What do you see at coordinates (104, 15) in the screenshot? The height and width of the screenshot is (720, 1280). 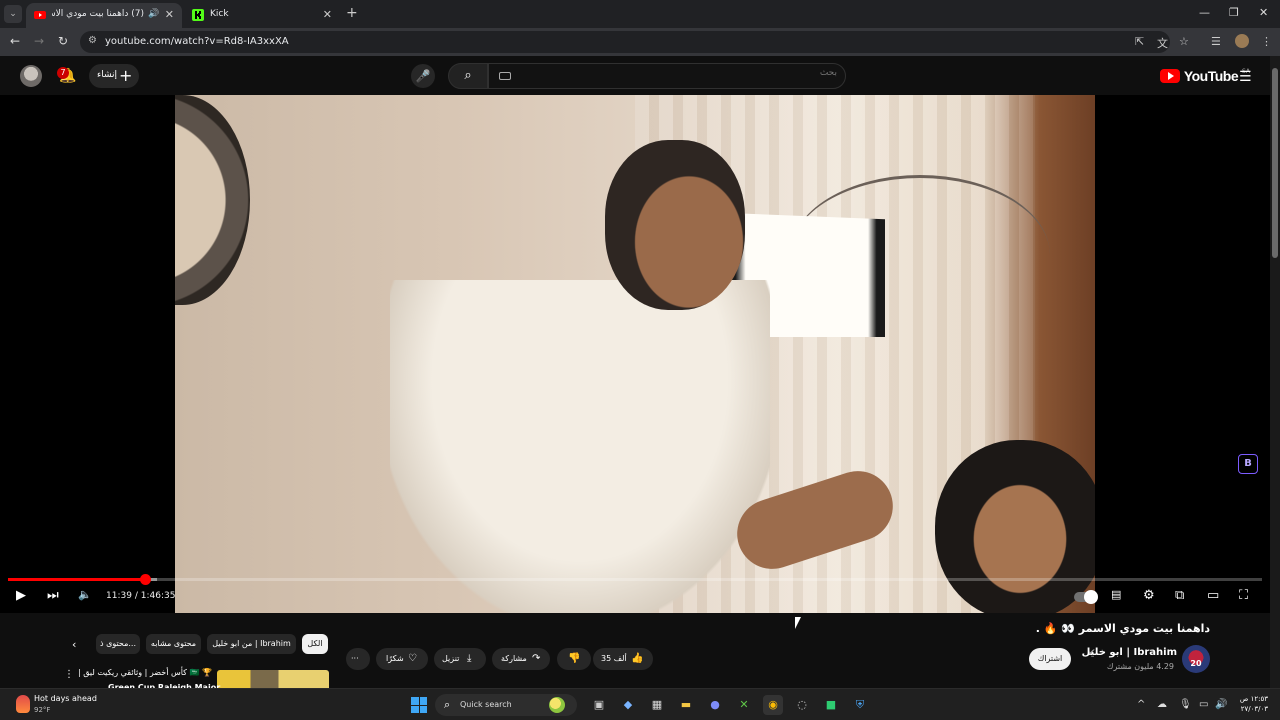 I see `tab-youtube: (7) داهمنا بيت مودي الاسمر 🔊 ✕` at bounding box center [104, 15].